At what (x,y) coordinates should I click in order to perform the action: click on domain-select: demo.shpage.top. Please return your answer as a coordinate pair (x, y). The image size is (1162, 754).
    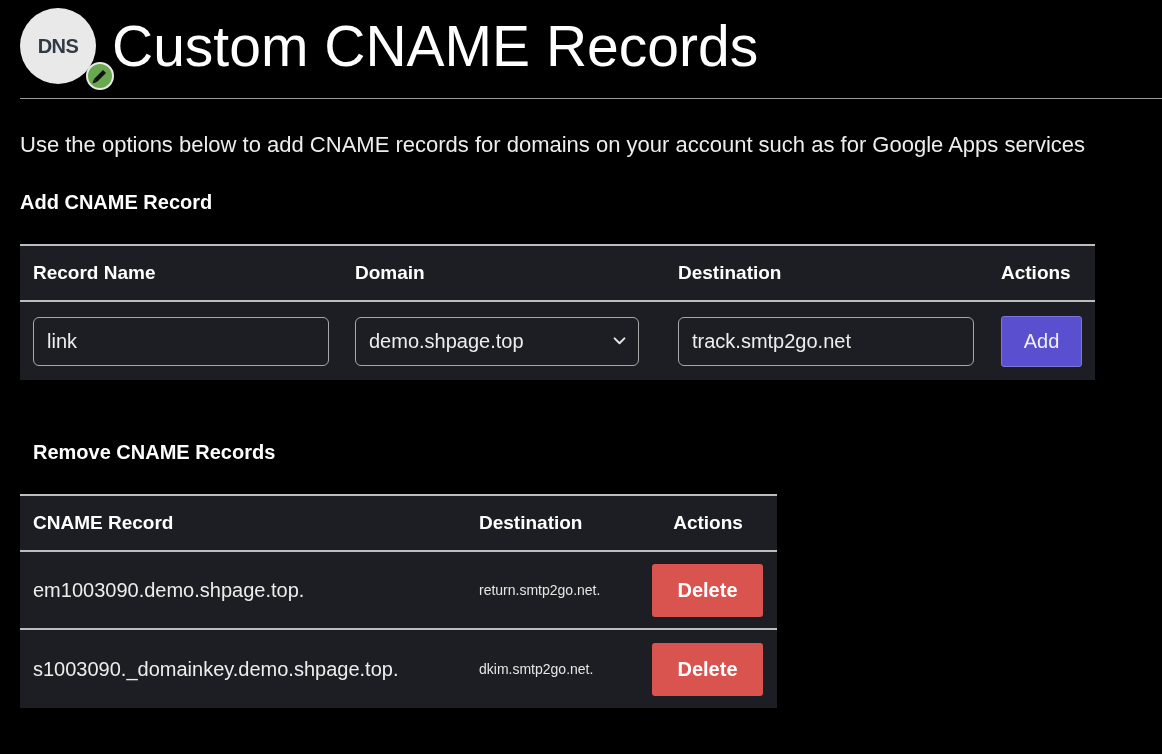
    Looking at the image, I should click on (497, 341).